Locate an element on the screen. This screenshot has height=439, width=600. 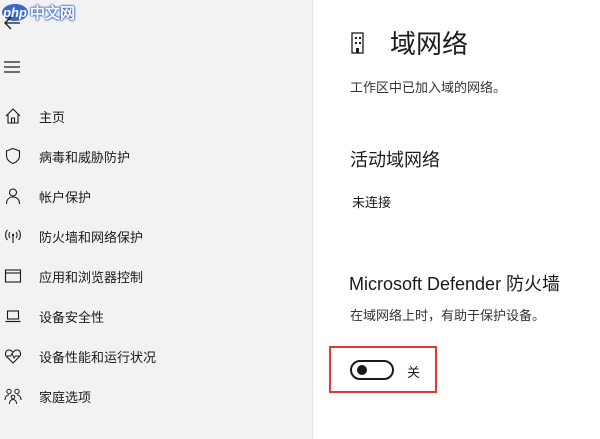
sidebar-item-virus-protection: 病毒和威胁防护 is located at coordinates (156, 156).